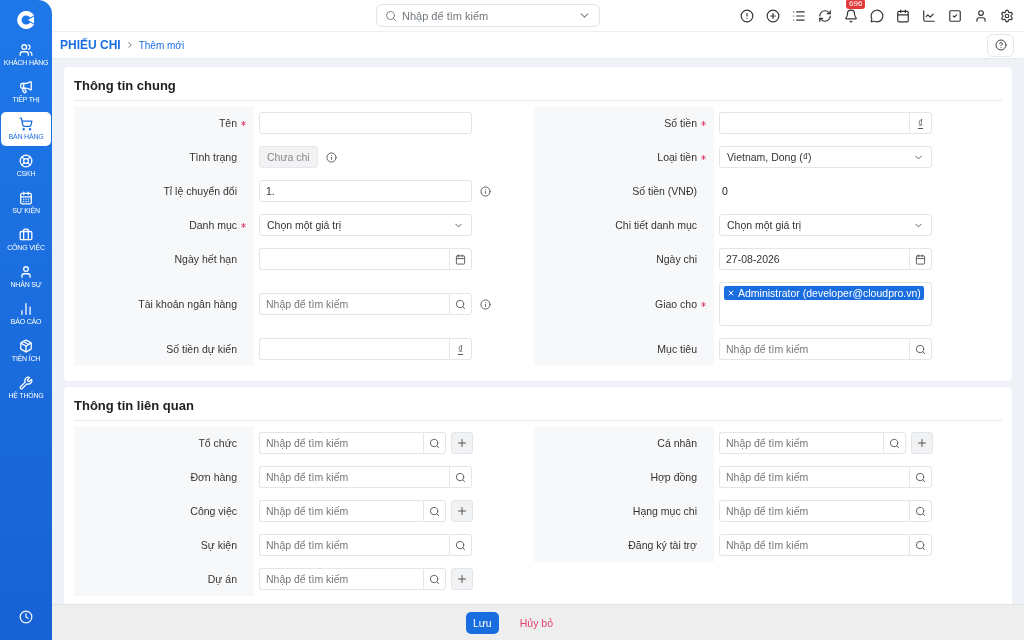 Image resolution: width=1024 pixels, height=640 pixels. What do you see at coordinates (673, 477) in the screenshot?
I see `field-label: Hợp đồng` at bounding box center [673, 477].